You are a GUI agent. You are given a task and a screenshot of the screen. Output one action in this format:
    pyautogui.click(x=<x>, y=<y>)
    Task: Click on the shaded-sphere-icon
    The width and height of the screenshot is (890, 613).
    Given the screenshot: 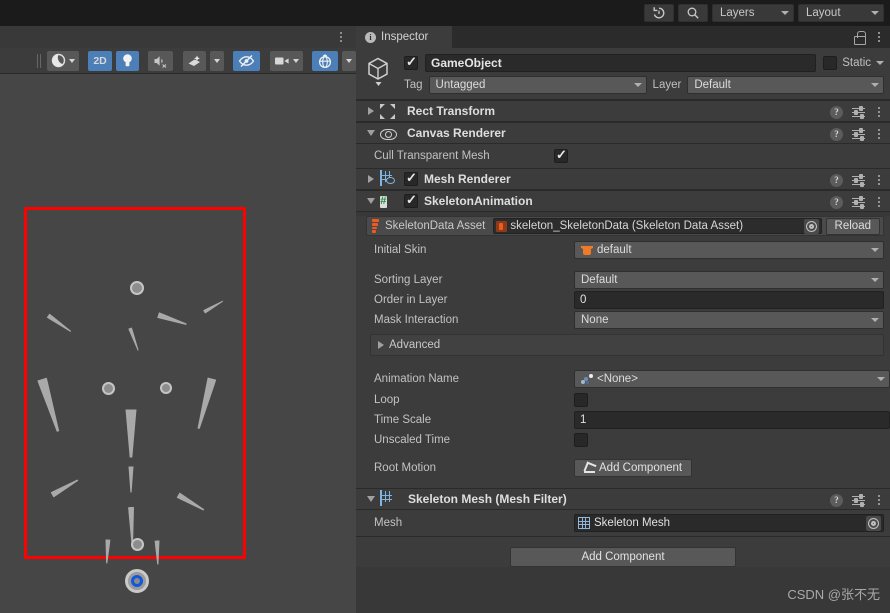 What is the action you would take?
    pyautogui.click(x=62, y=60)
    